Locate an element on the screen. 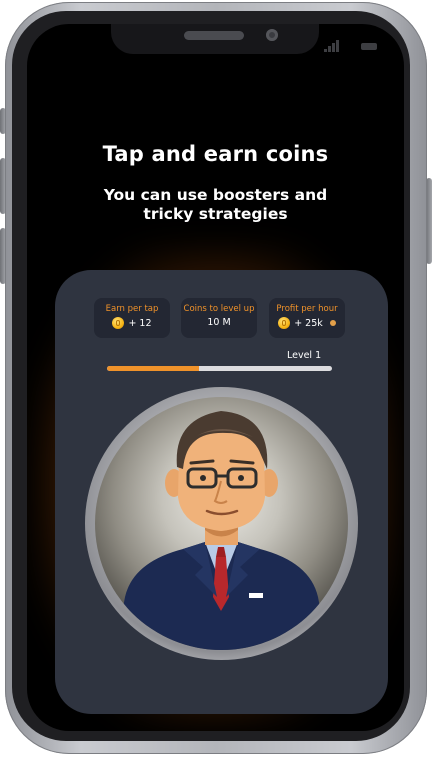 This screenshot has width=432, height=757. front-camera-icon is located at coordinates (272, 35).